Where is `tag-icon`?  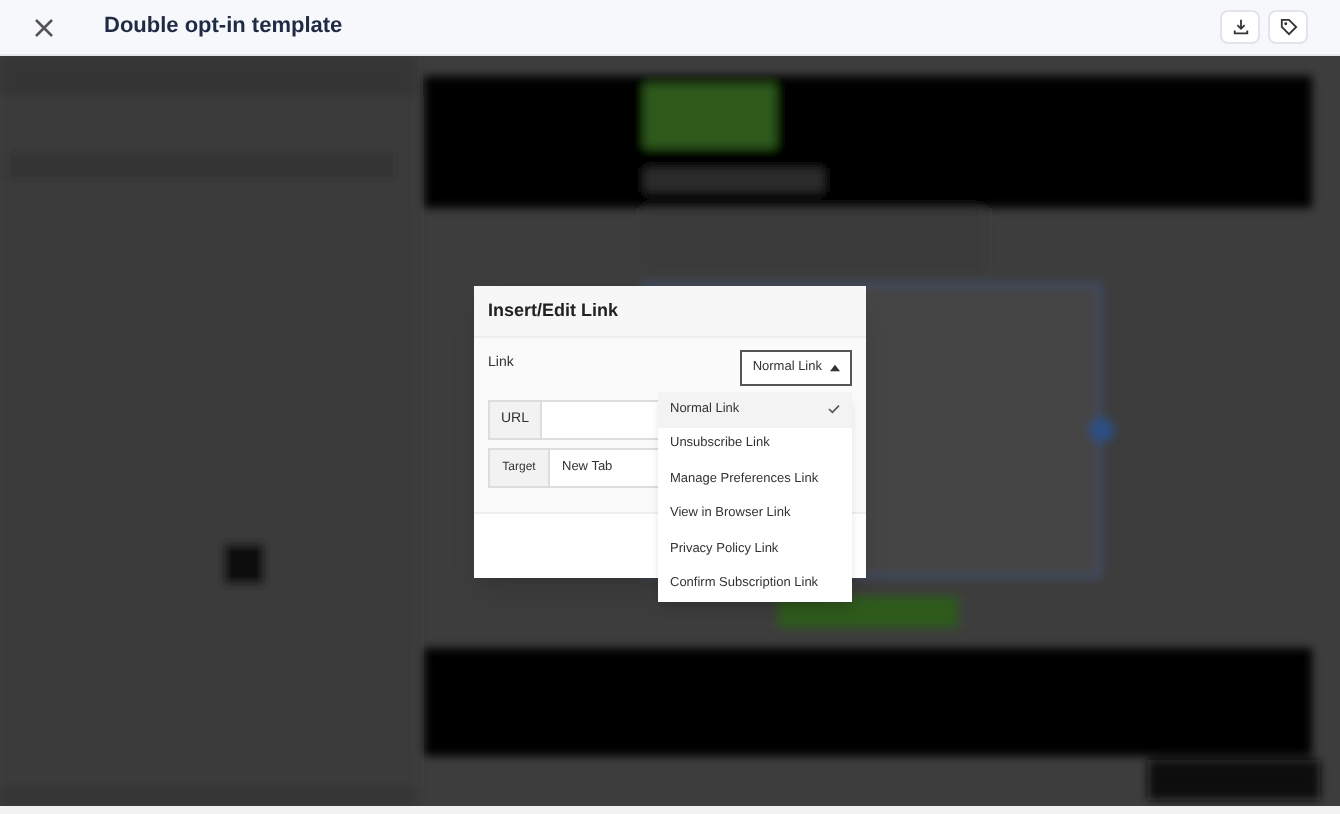 tag-icon is located at coordinates (1288, 27).